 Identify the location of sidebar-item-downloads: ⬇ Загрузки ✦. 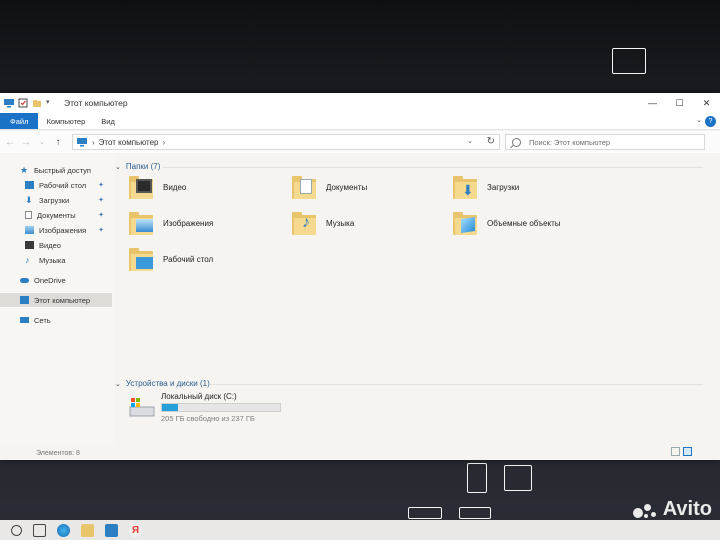
(56, 200).